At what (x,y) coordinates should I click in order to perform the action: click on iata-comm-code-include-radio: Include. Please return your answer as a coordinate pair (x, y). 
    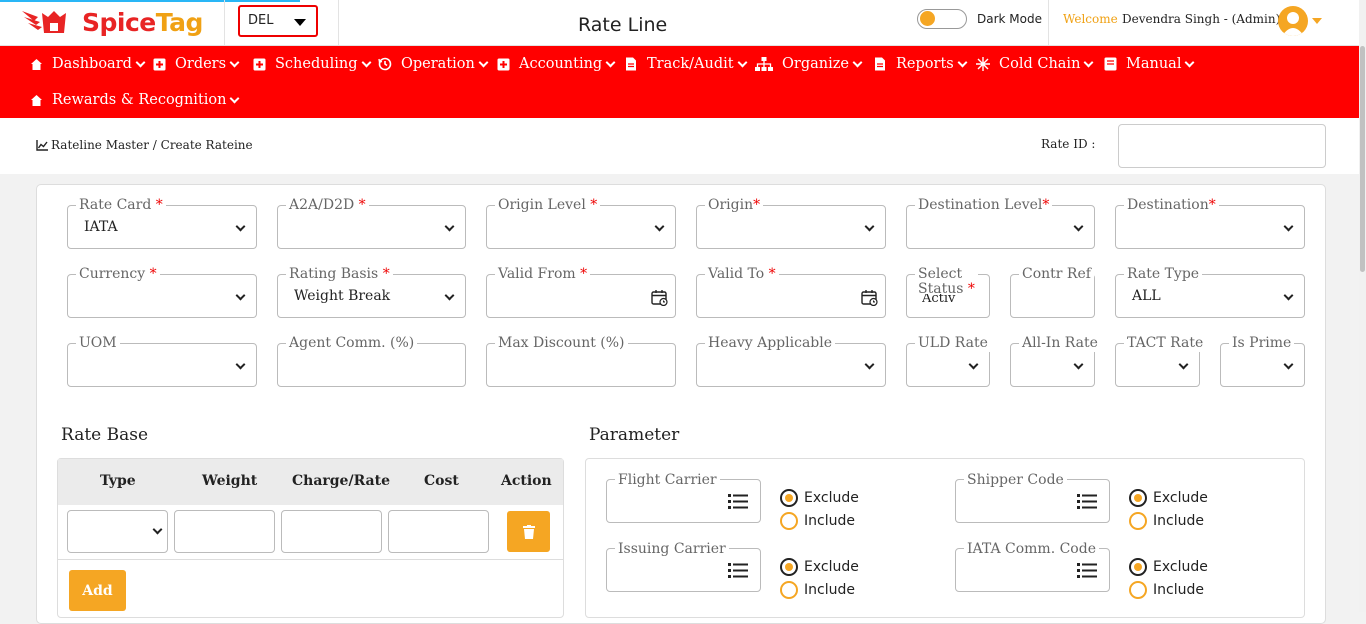
    Looking at the image, I should click on (1166, 590).